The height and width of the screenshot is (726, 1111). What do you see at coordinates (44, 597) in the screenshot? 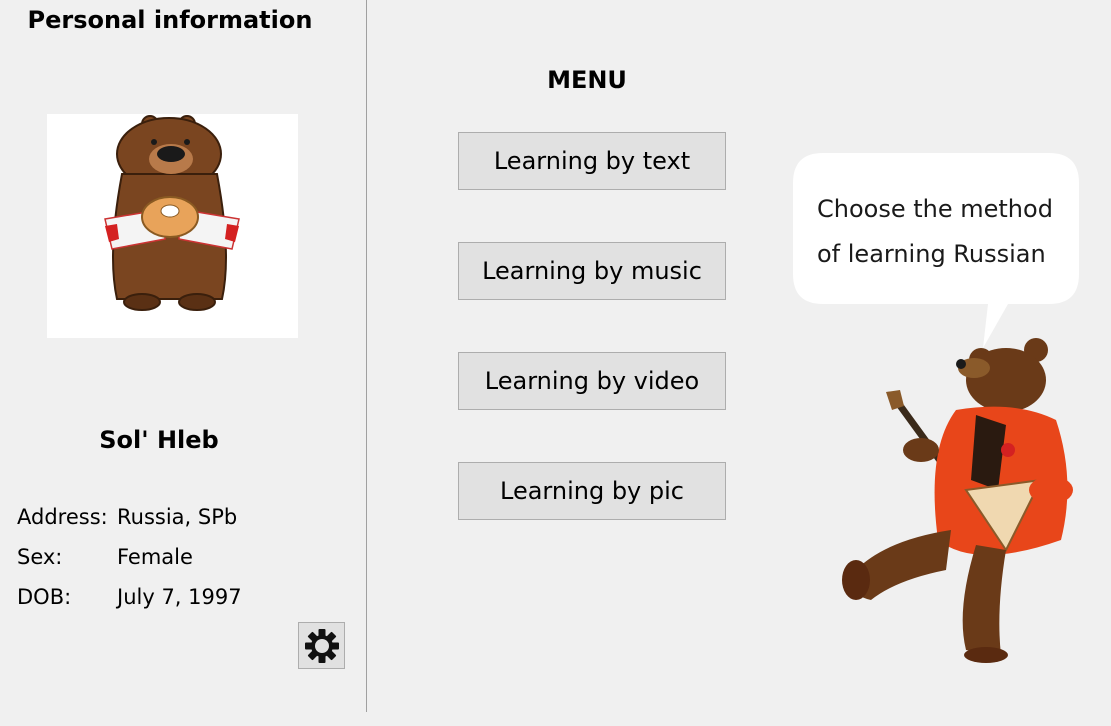
I see `dob-label: DOB:` at bounding box center [44, 597].